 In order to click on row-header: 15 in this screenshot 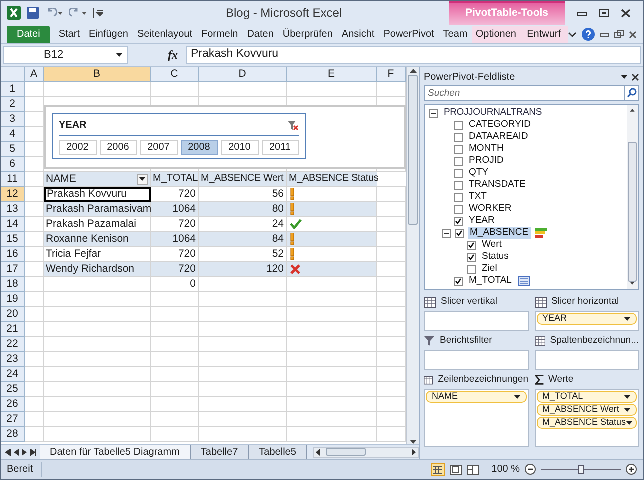, I will do `click(13, 239)`.